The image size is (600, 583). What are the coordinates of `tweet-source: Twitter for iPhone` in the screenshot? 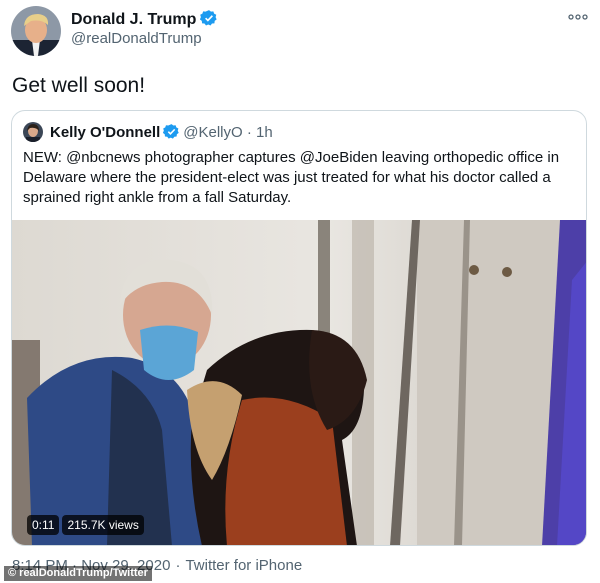 It's located at (243, 565).